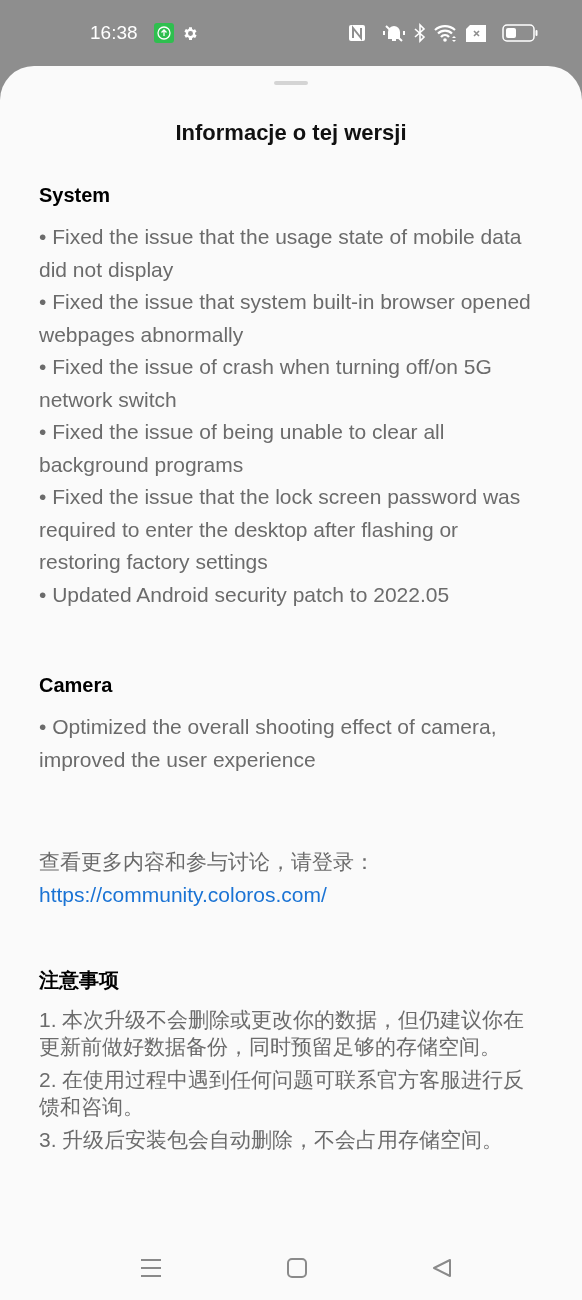 This screenshot has width=582, height=1300. What do you see at coordinates (163, 33) in the screenshot?
I see `upload-icon` at bounding box center [163, 33].